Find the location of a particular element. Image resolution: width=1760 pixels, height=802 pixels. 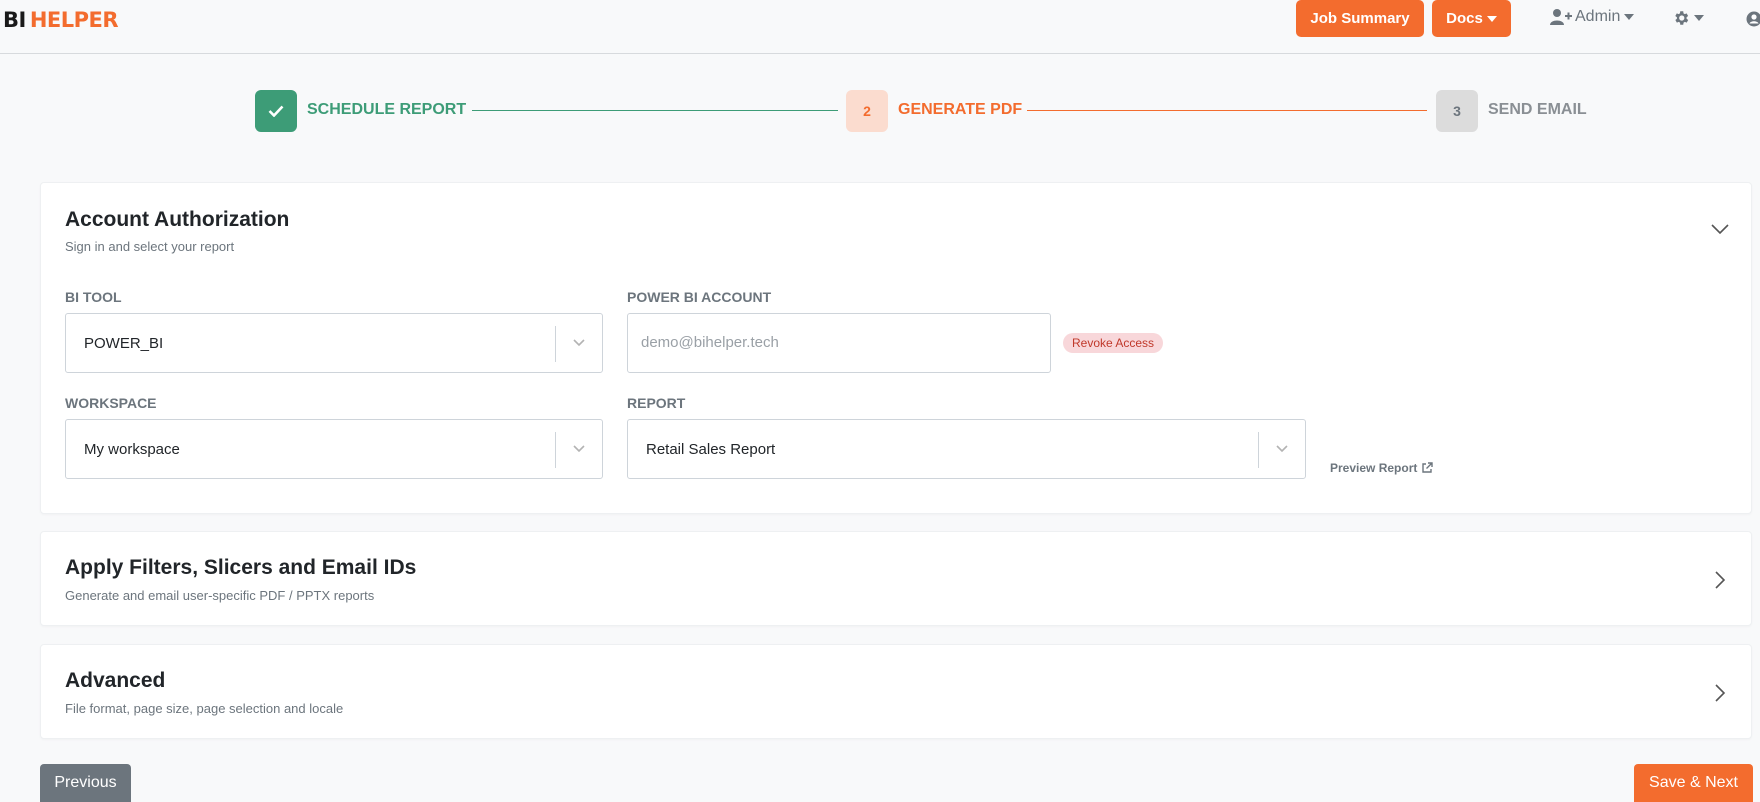

external-link-icon is located at coordinates (1428, 467).